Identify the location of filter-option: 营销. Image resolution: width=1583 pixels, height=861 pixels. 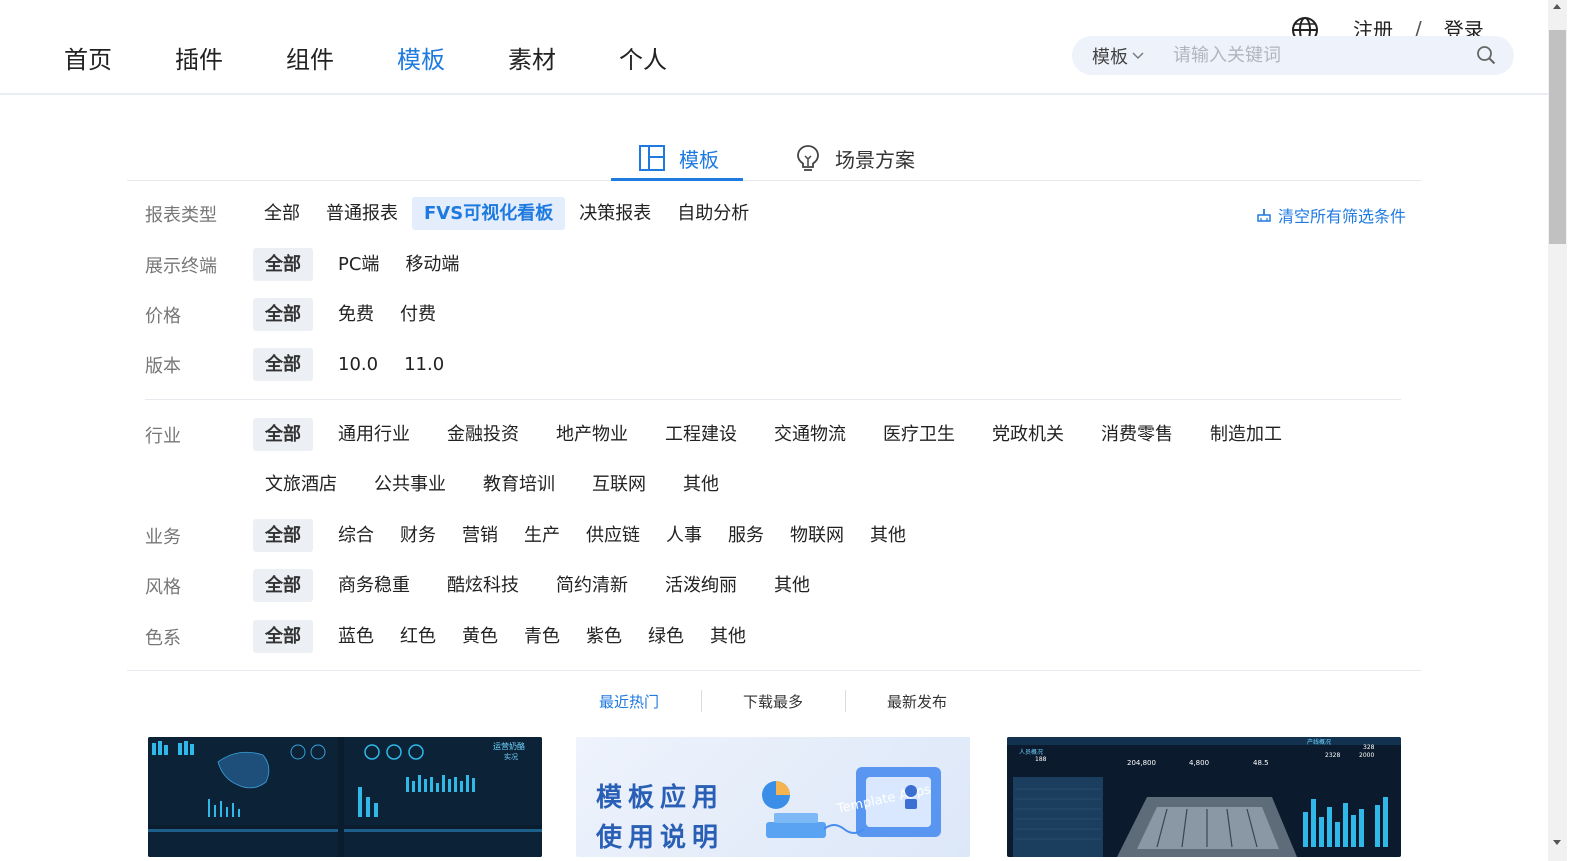
(480, 535).